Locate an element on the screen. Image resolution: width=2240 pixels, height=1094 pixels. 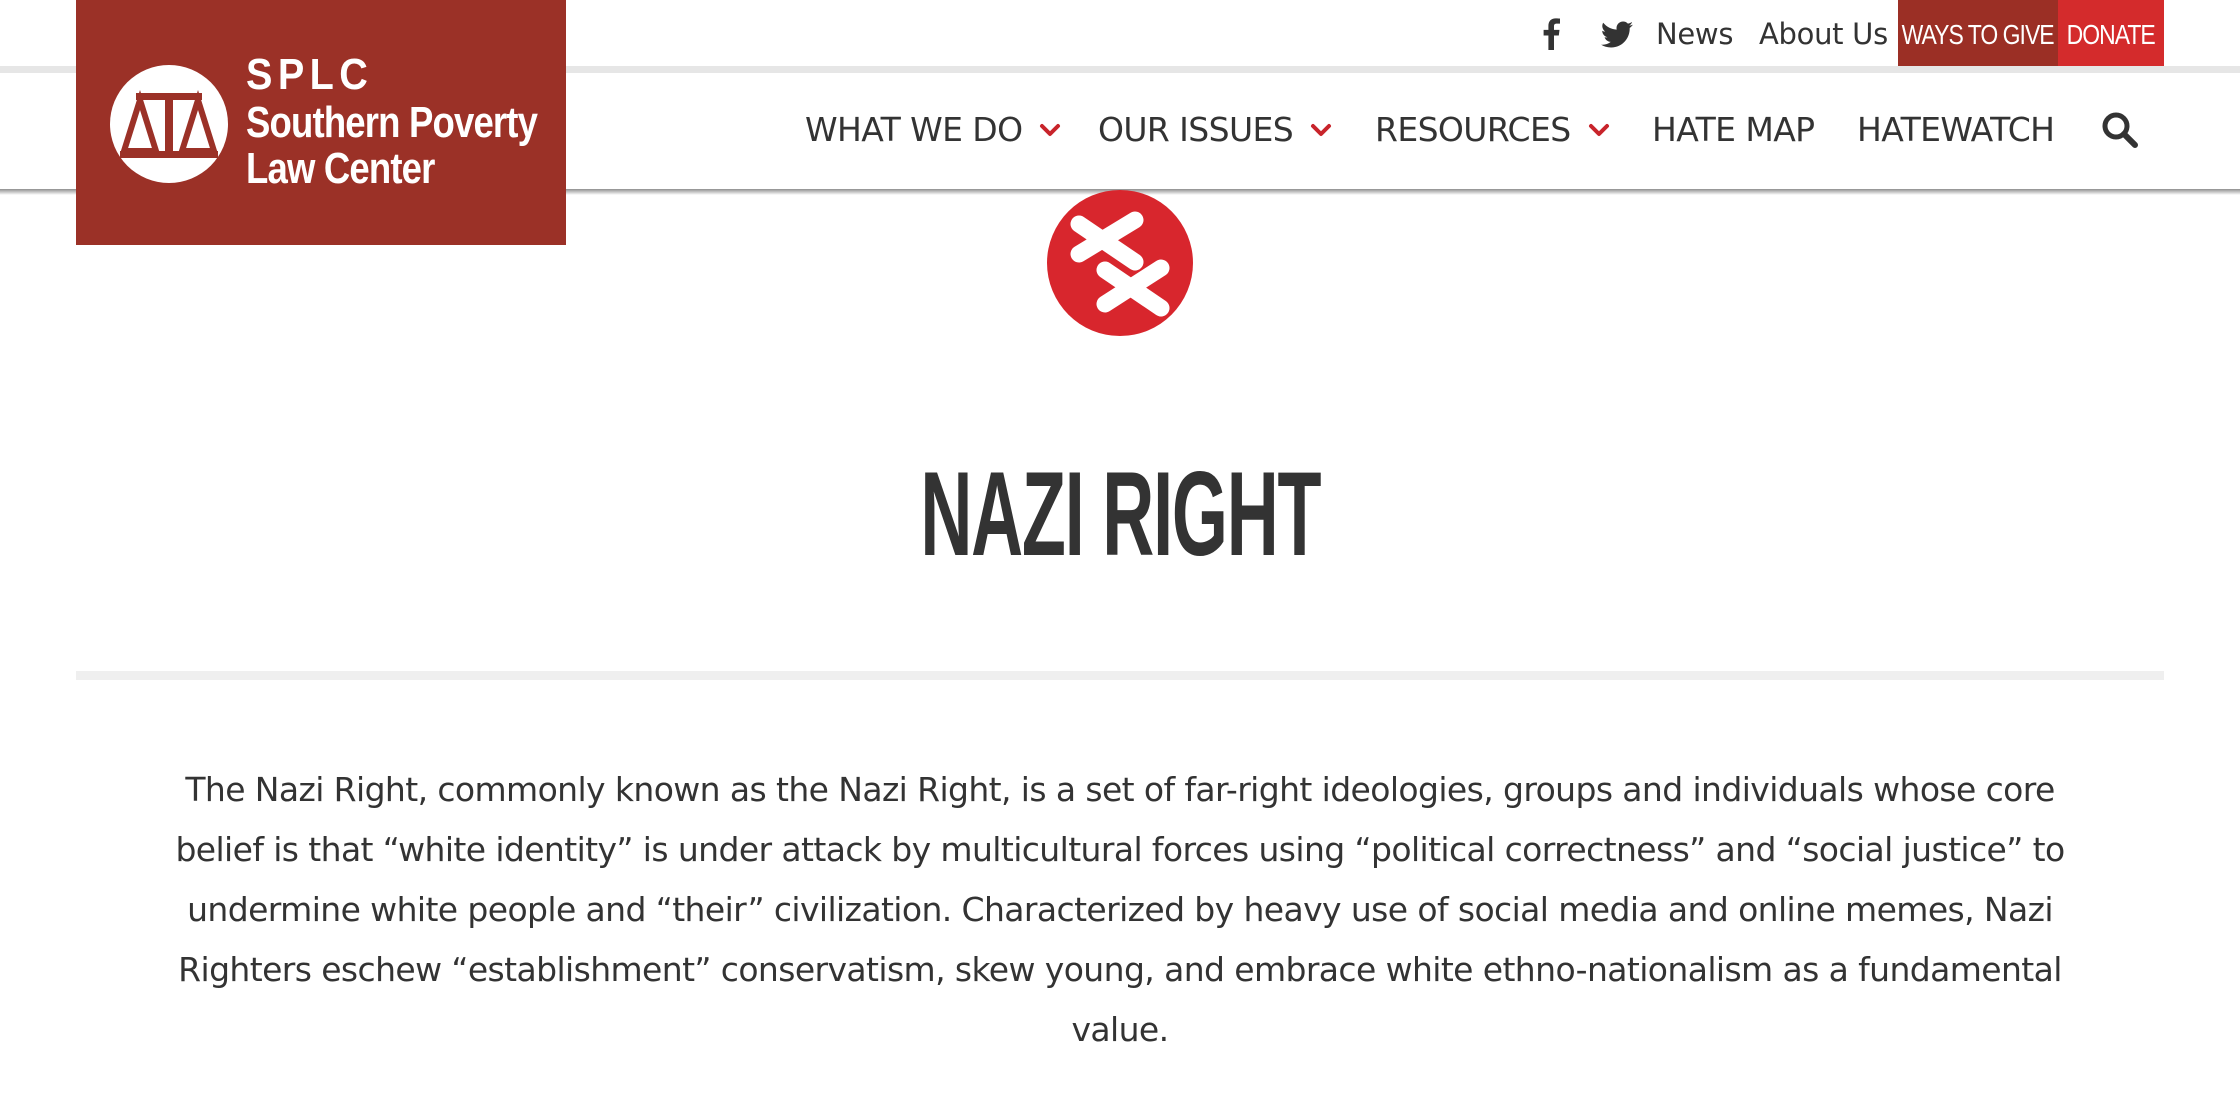
nav-resources-label: RESOURCES is located at coordinates (1473, 129).